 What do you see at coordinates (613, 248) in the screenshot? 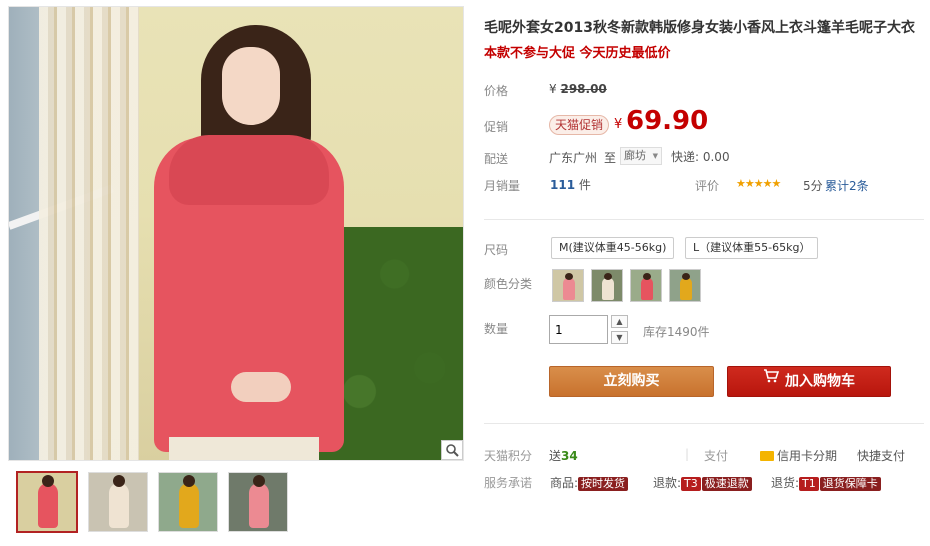
I see `size-option-m: M(建议体重45-56kg)` at bounding box center [613, 248].